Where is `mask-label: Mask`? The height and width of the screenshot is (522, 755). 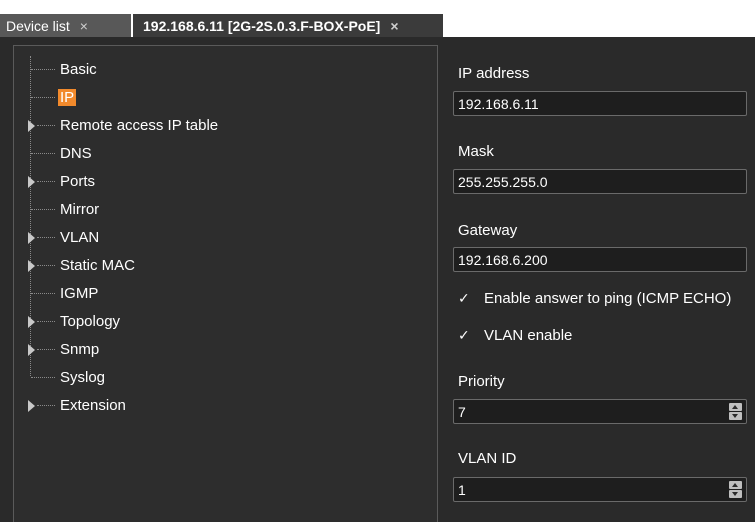
mask-label: Mask is located at coordinates (476, 151).